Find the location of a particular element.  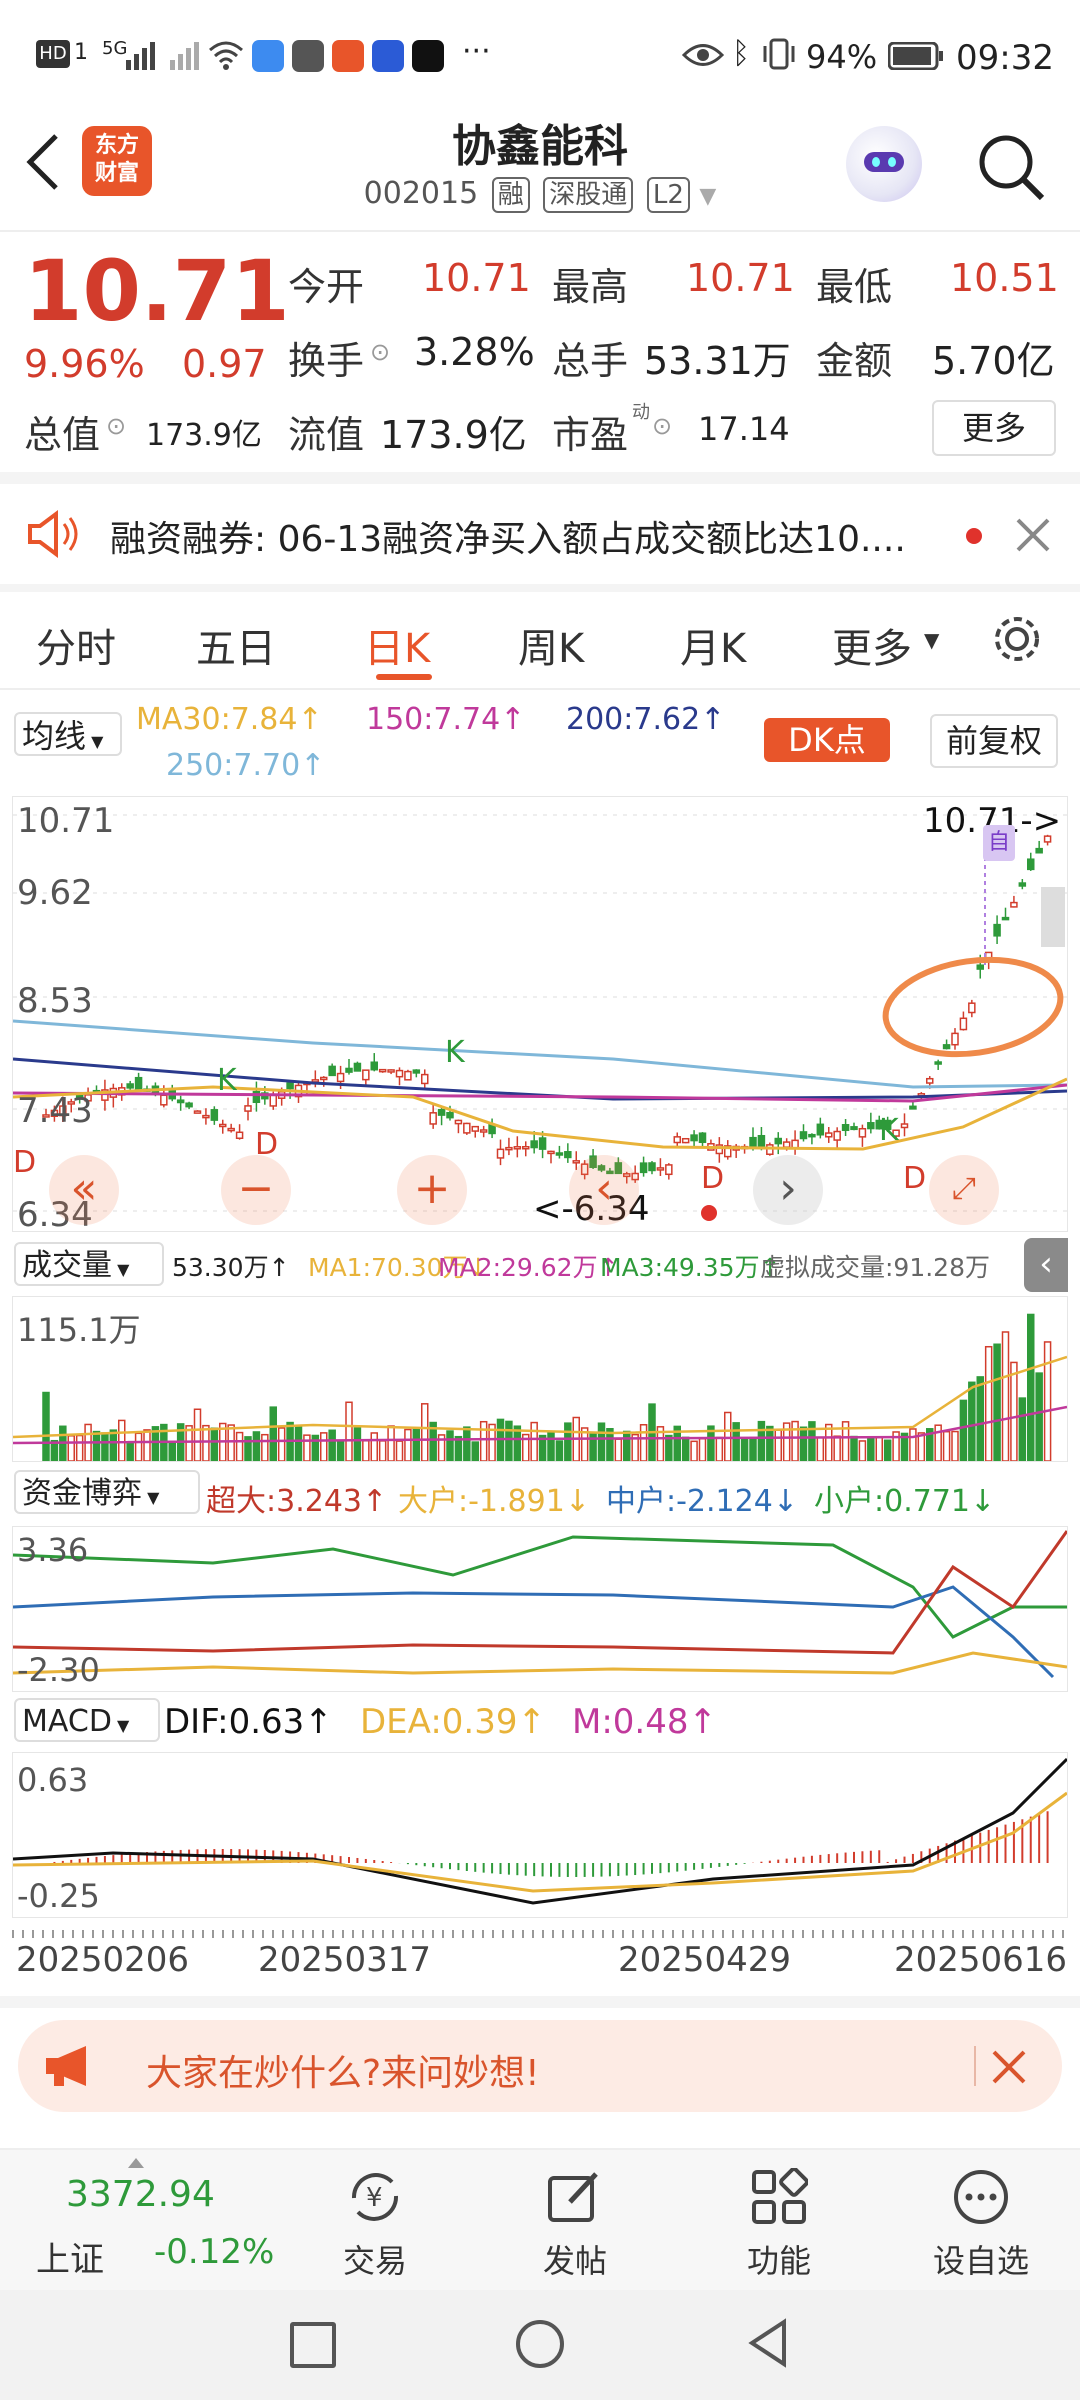

nav-functions-label: 功能 is located at coordinates (778, 2261).